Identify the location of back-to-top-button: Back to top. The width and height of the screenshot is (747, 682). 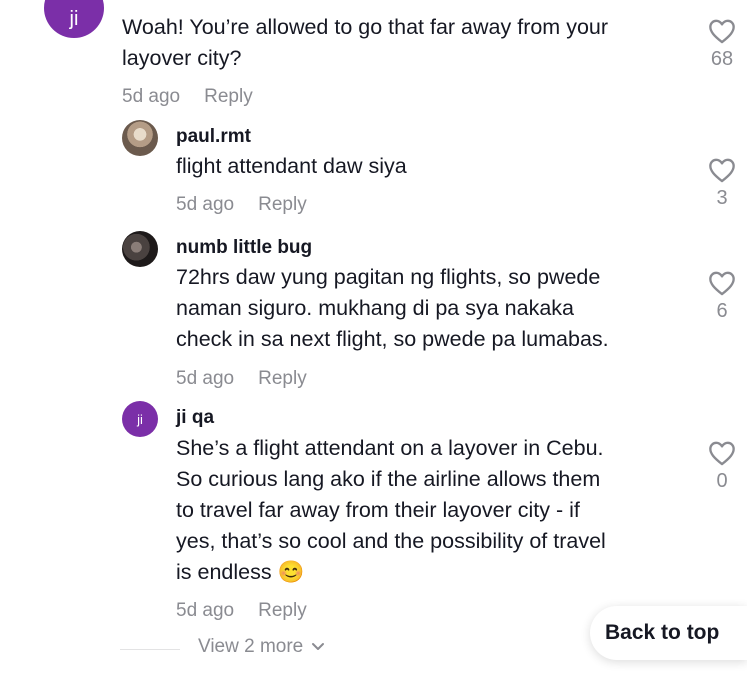
(668, 633).